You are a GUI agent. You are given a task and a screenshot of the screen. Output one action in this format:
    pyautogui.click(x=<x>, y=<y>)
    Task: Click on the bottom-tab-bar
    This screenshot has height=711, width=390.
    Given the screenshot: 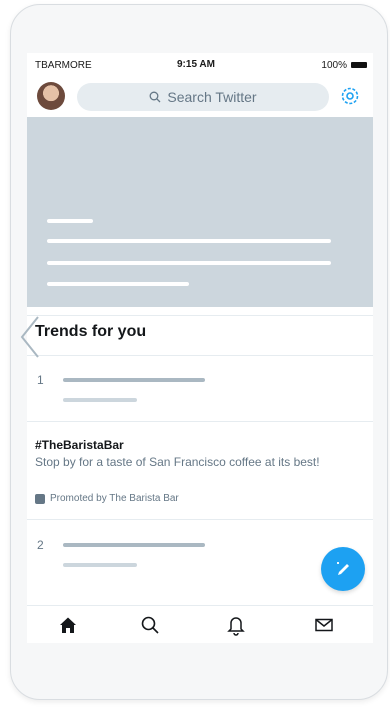 What is the action you would take?
    pyautogui.click(x=200, y=624)
    